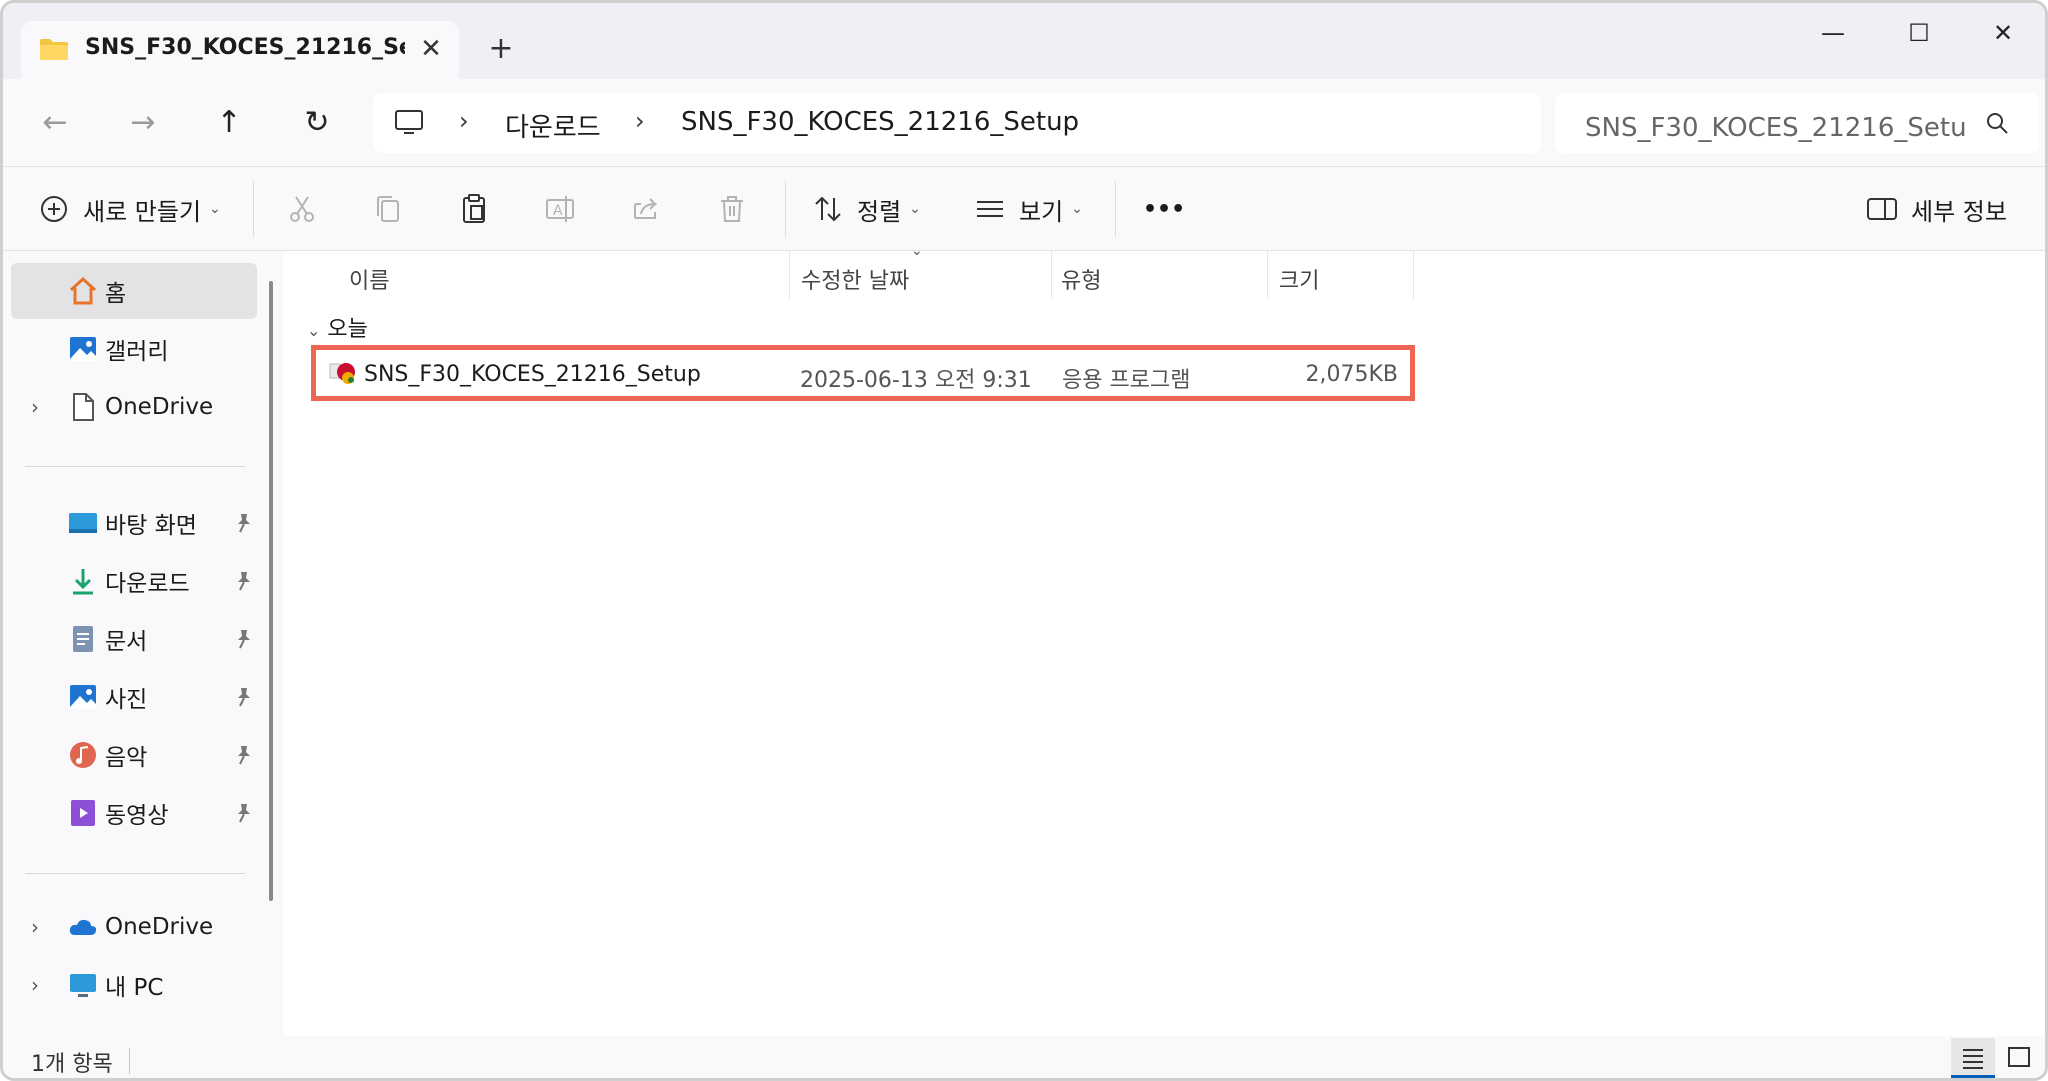 The width and height of the screenshot is (2048, 1081). What do you see at coordinates (917, 251) in the screenshot?
I see `sort-indicator-icon: ⌄` at bounding box center [917, 251].